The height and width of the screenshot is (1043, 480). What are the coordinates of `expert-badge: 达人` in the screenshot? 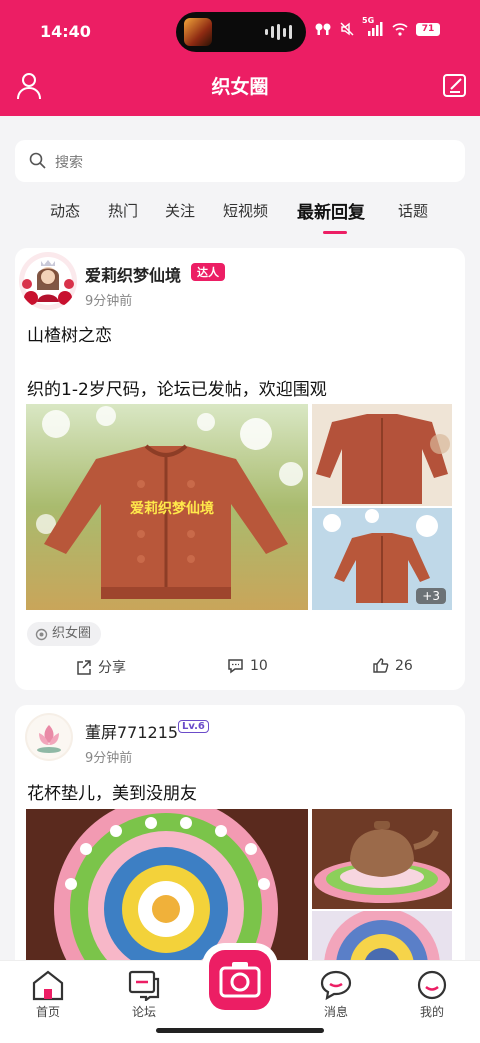 It's located at (208, 272).